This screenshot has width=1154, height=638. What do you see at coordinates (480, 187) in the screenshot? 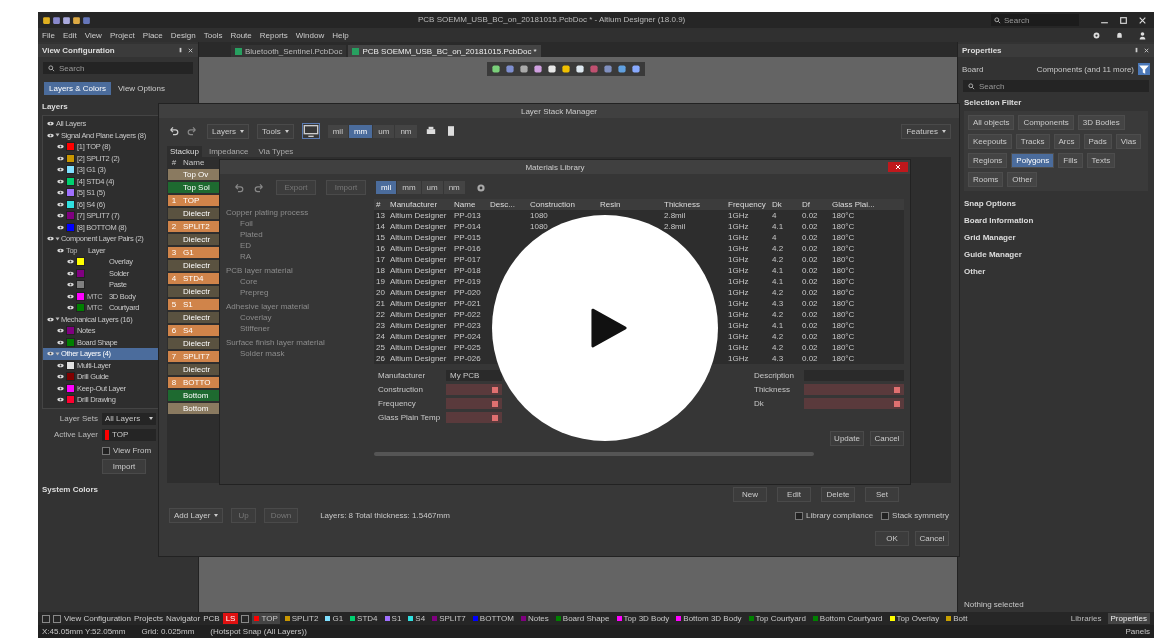
I see `gear-icon` at bounding box center [480, 187].